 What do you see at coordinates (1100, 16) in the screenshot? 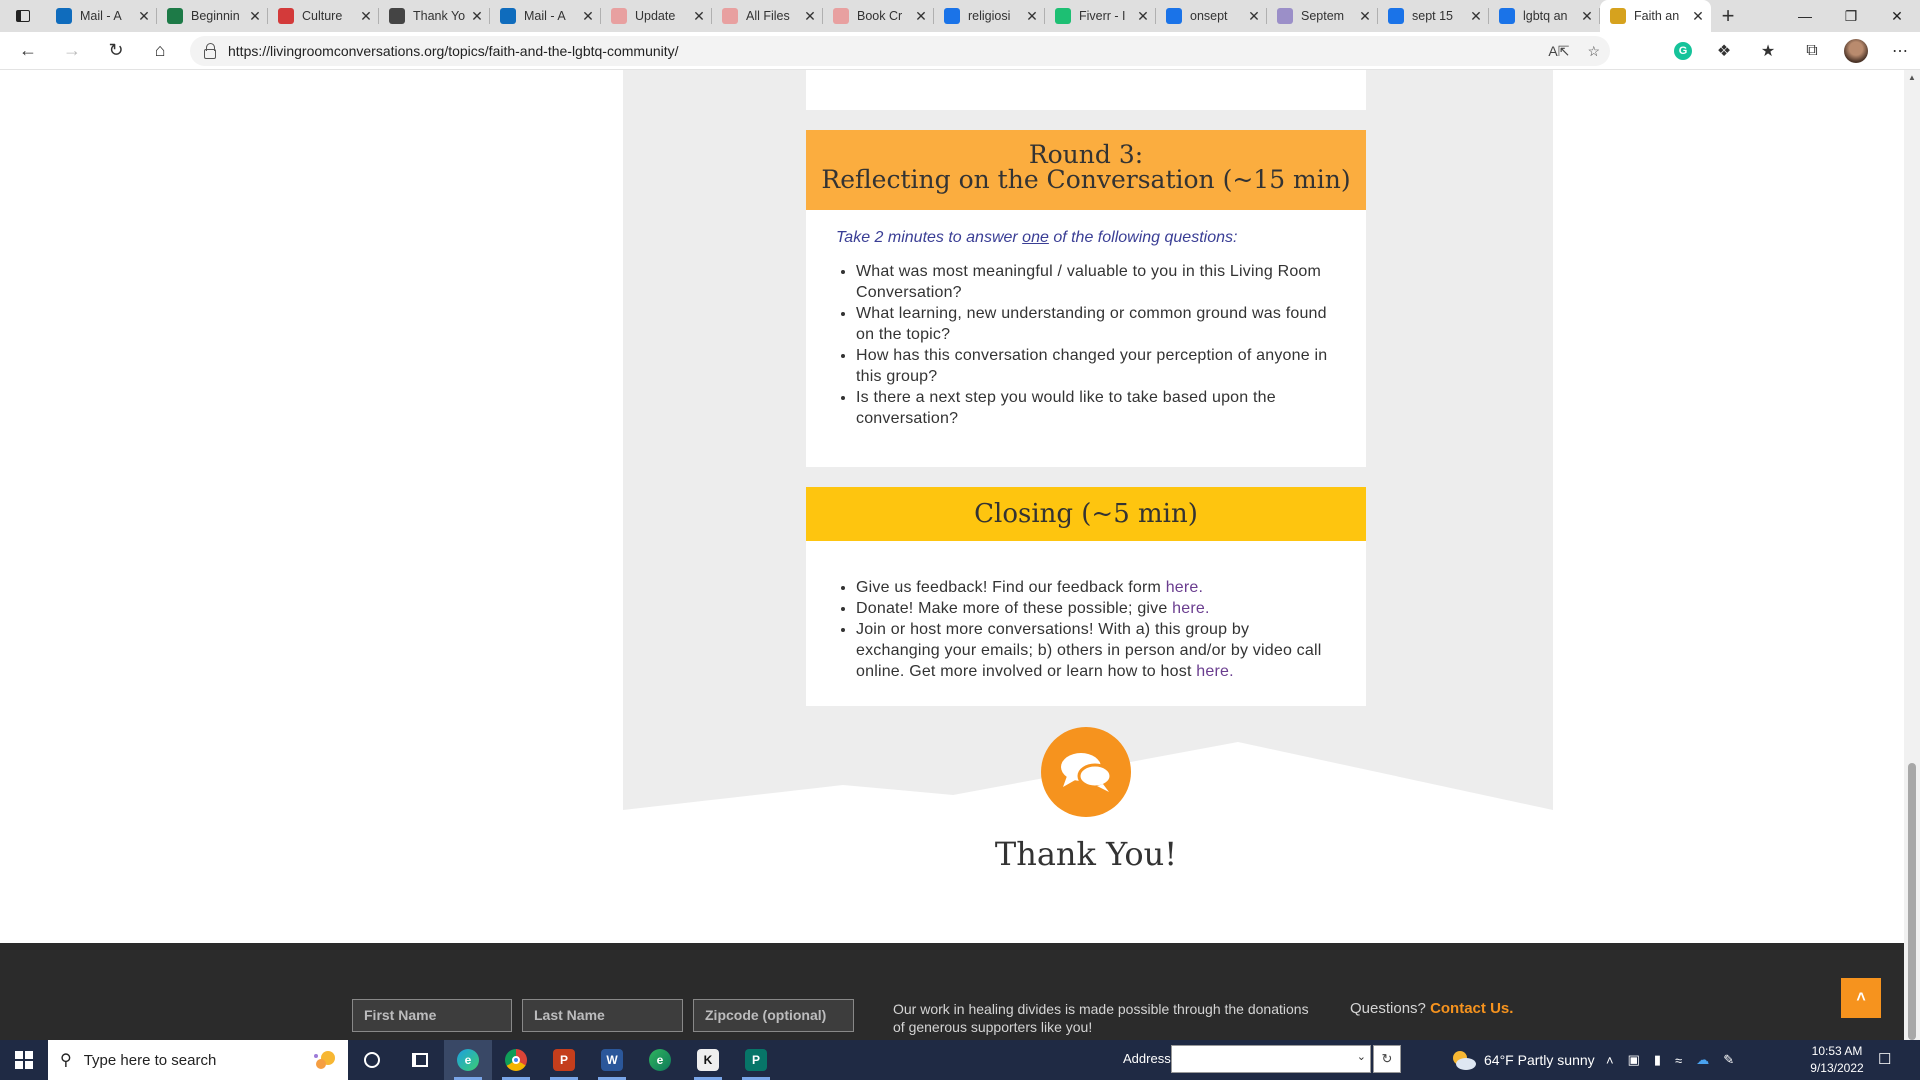
I see `browser-tab: Fiverr - I ✕` at bounding box center [1100, 16].